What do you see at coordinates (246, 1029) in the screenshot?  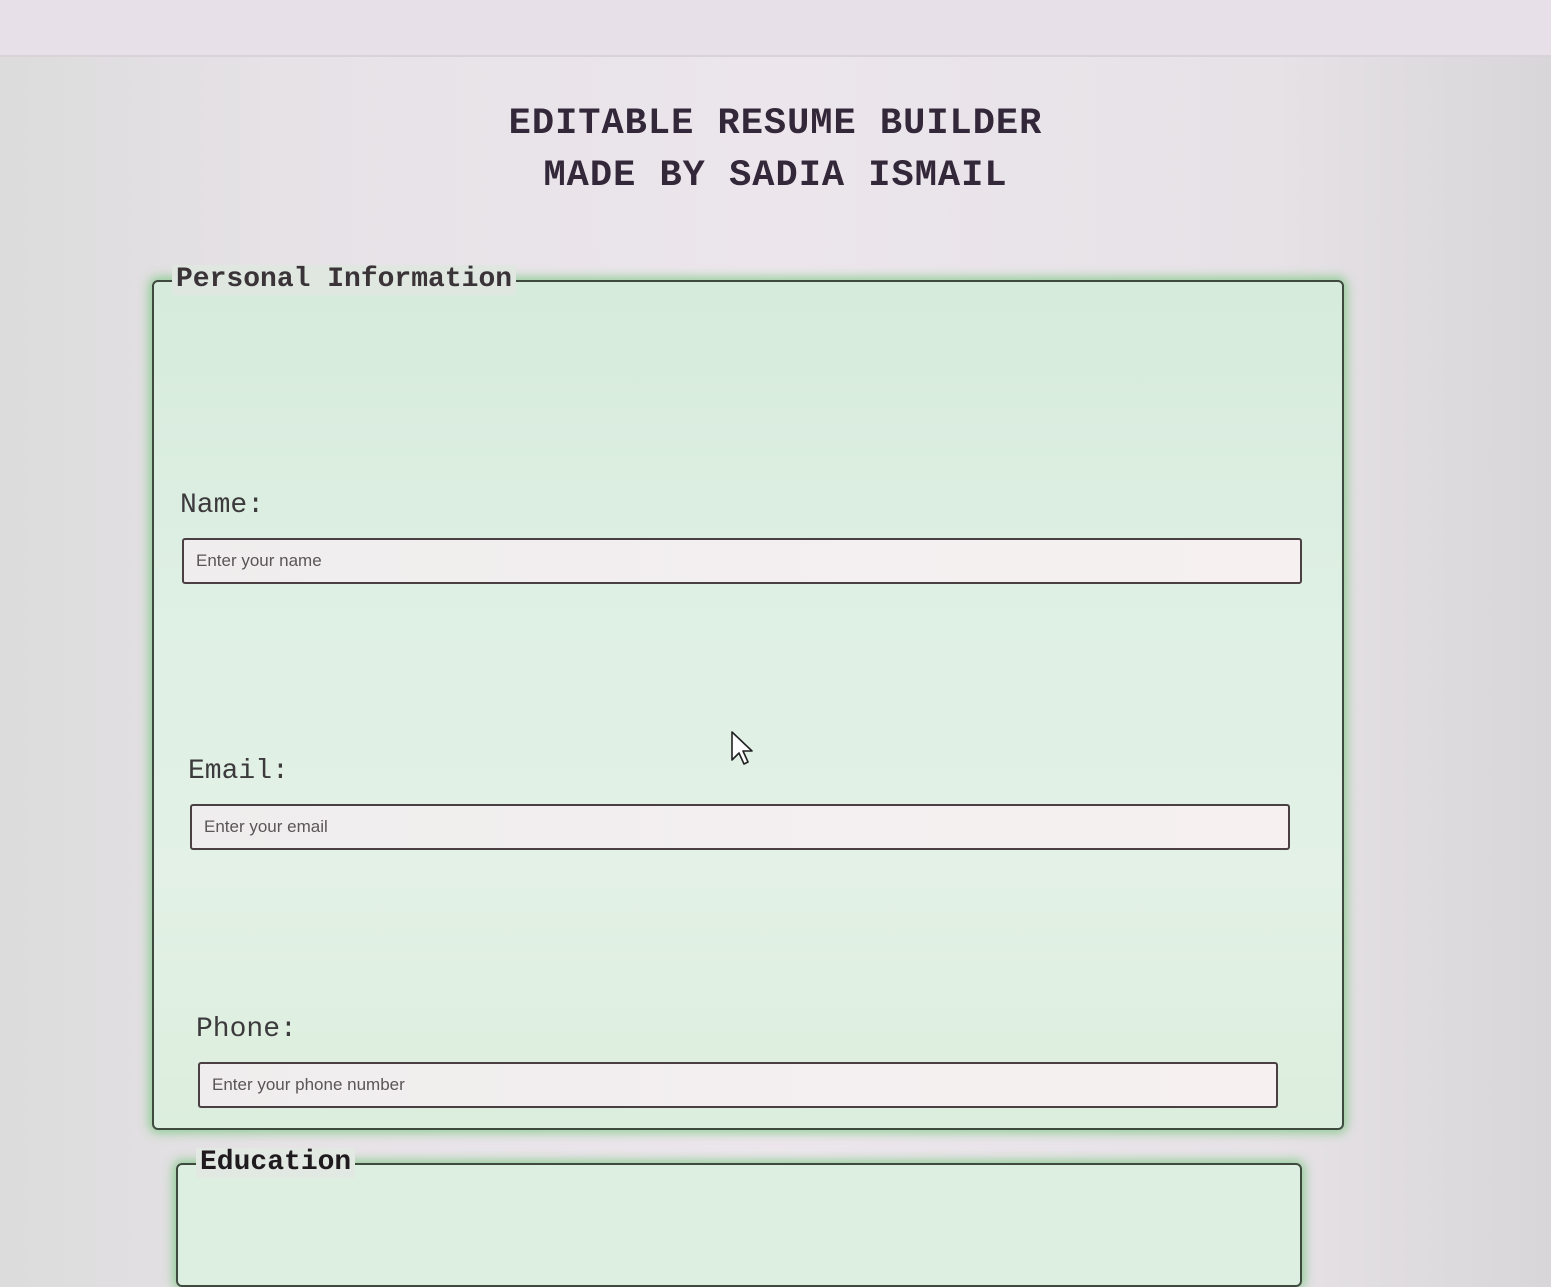 I see `phone-label: Phone:` at bounding box center [246, 1029].